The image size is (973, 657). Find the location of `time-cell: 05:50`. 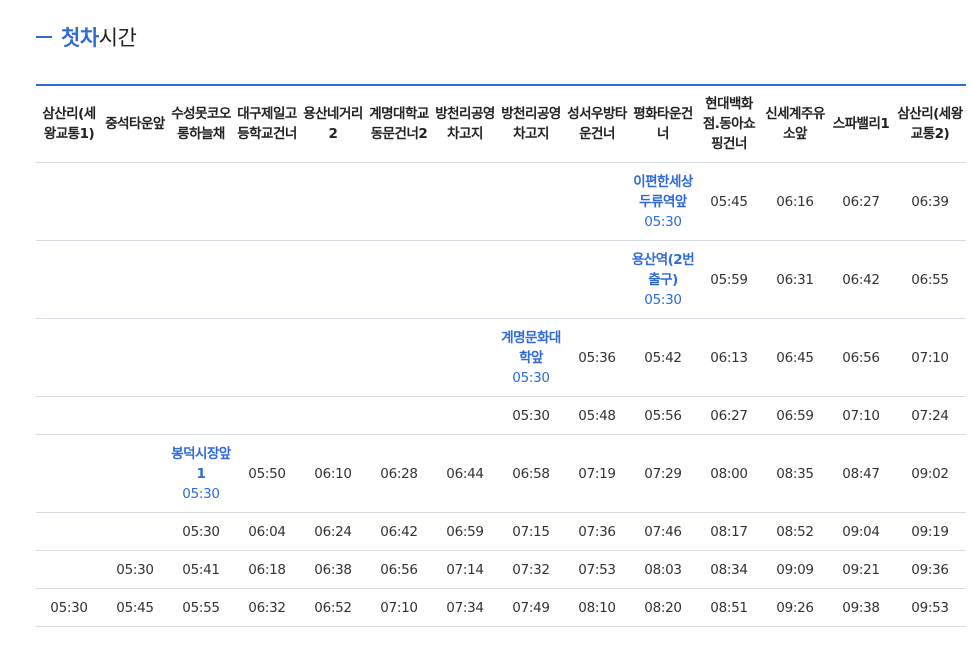

time-cell: 05:50 is located at coordinates (267, 473).